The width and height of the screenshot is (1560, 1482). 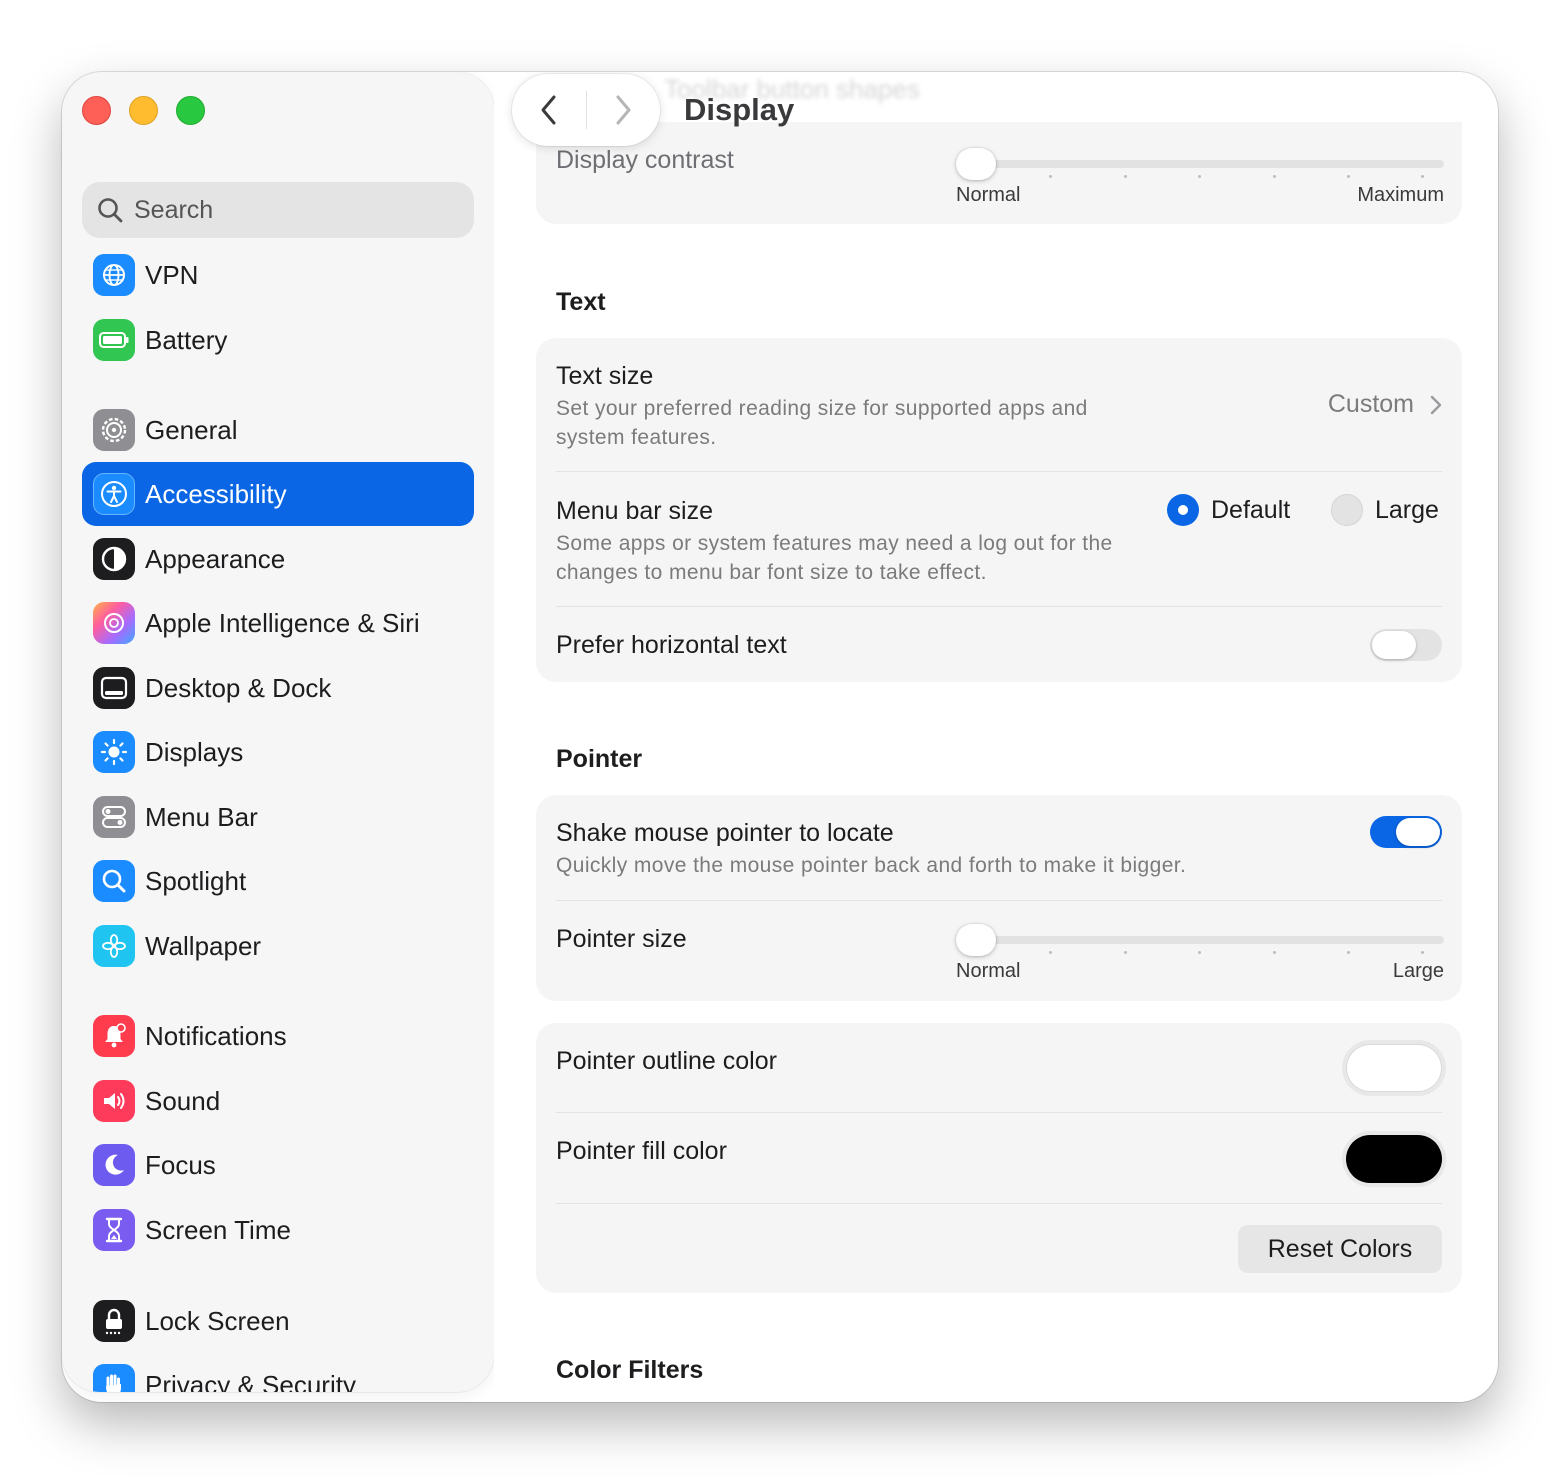 I want to click on siri-icon, so click(x=114, y=623).